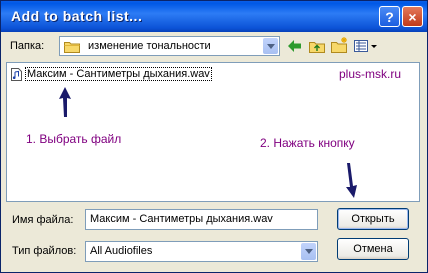  What do you see at coordinates (16, 74) in the screenshot?
I see `audio-file-icon` at bounding box center [16, 74].